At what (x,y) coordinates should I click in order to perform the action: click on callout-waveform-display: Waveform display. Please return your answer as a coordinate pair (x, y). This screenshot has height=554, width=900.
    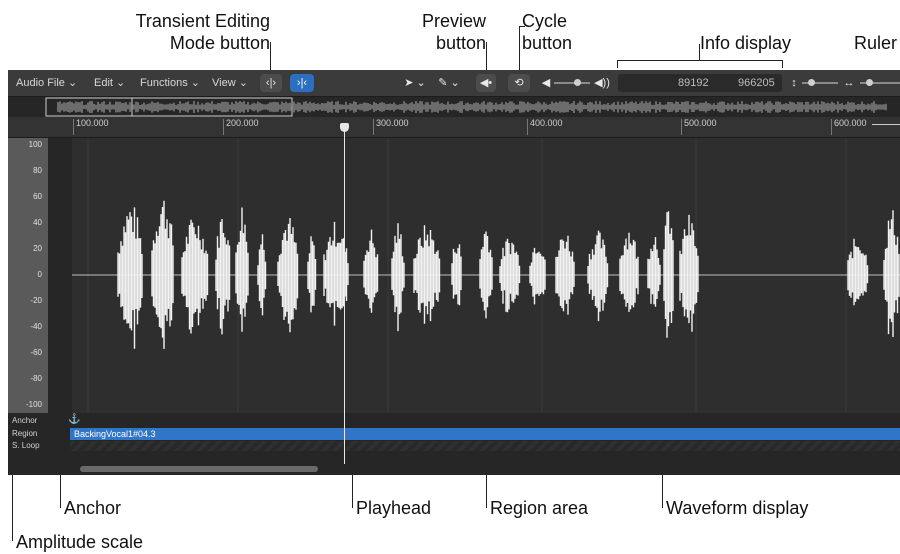
    Looking at the image, I should click on (737, 508).